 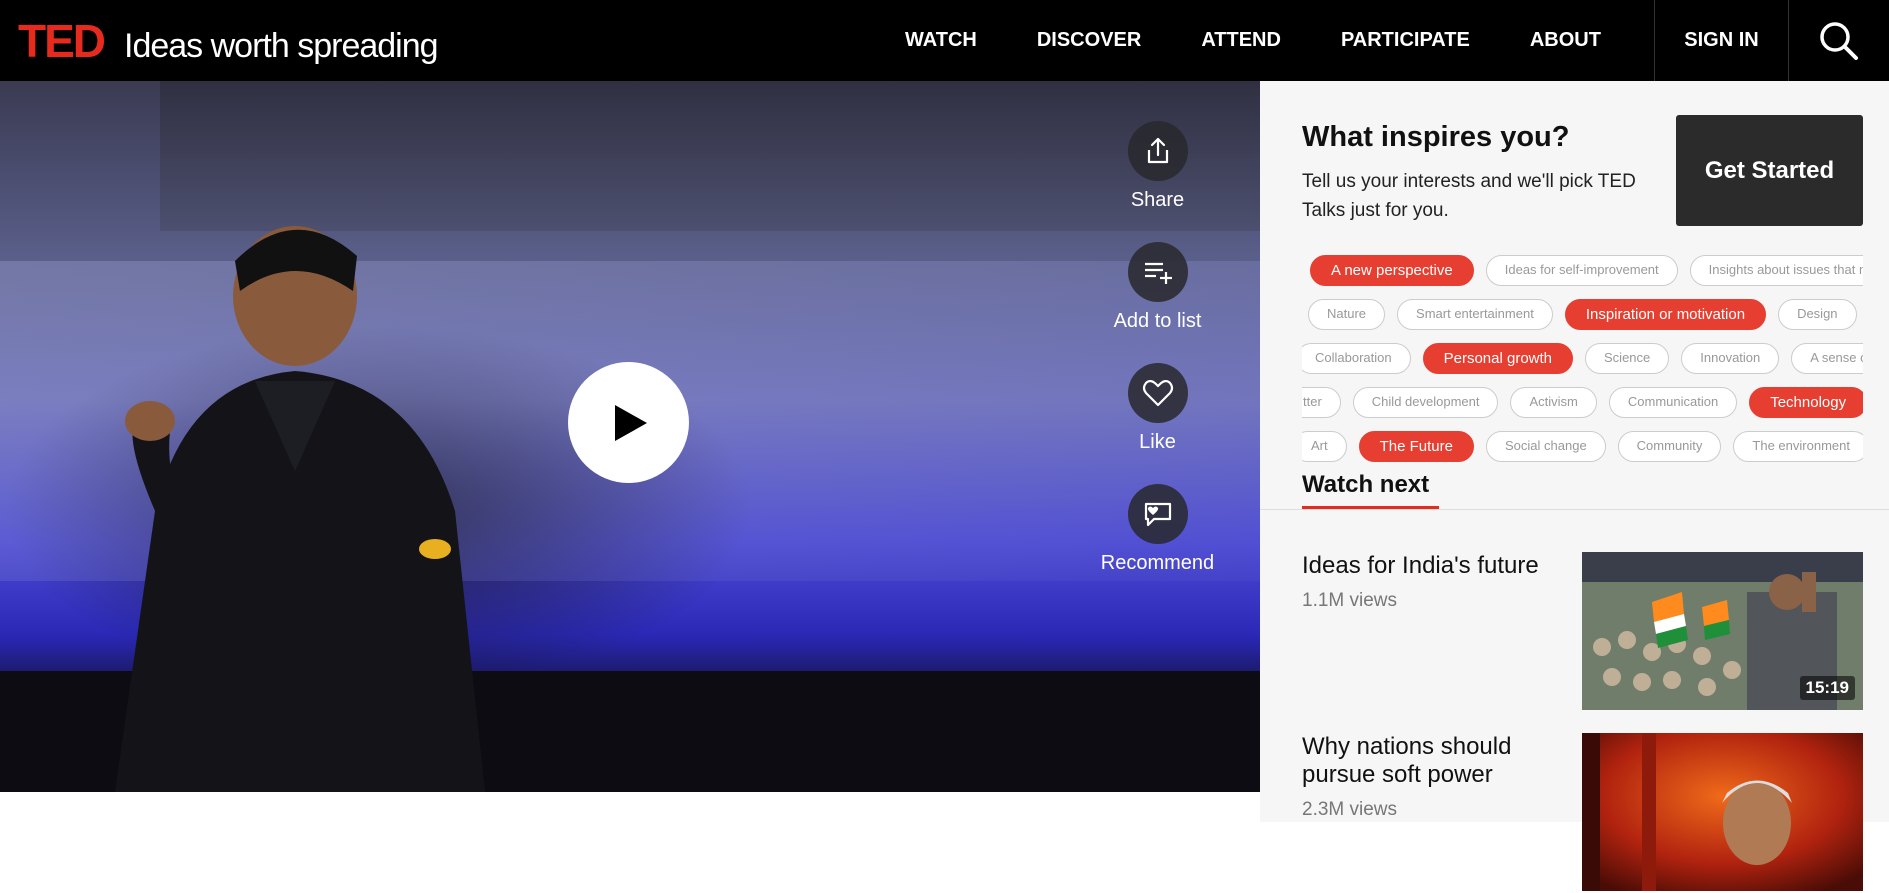 I want to click on add-to-list-icon, so click(x=1158, y=273).